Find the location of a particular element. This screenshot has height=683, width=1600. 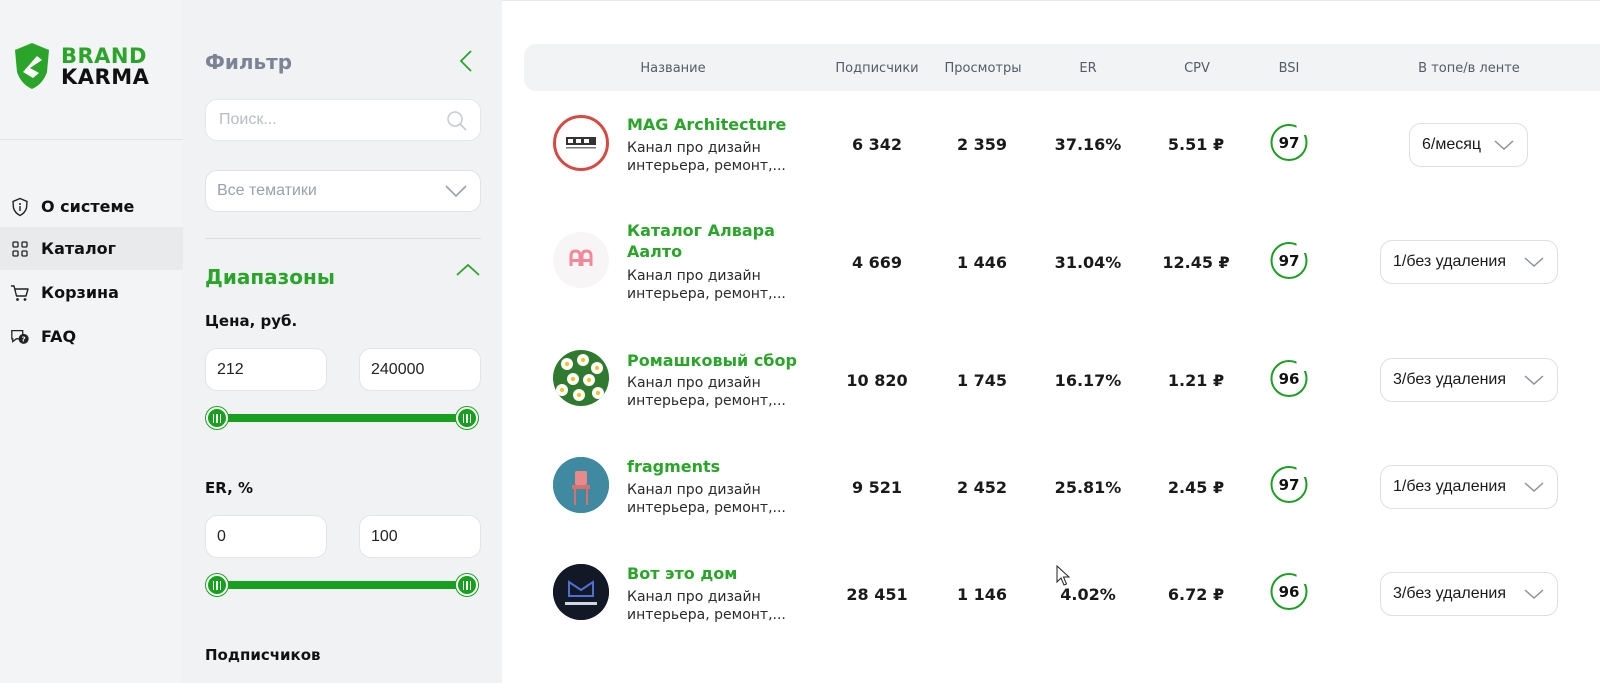

fragments-chair-avatar is located at coordinates (581, 485).